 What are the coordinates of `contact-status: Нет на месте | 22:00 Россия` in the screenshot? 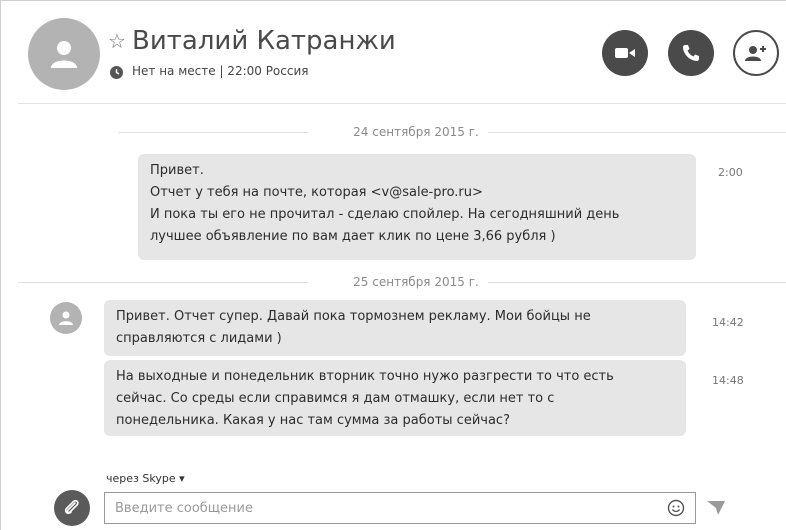 It's located at (220, 71).